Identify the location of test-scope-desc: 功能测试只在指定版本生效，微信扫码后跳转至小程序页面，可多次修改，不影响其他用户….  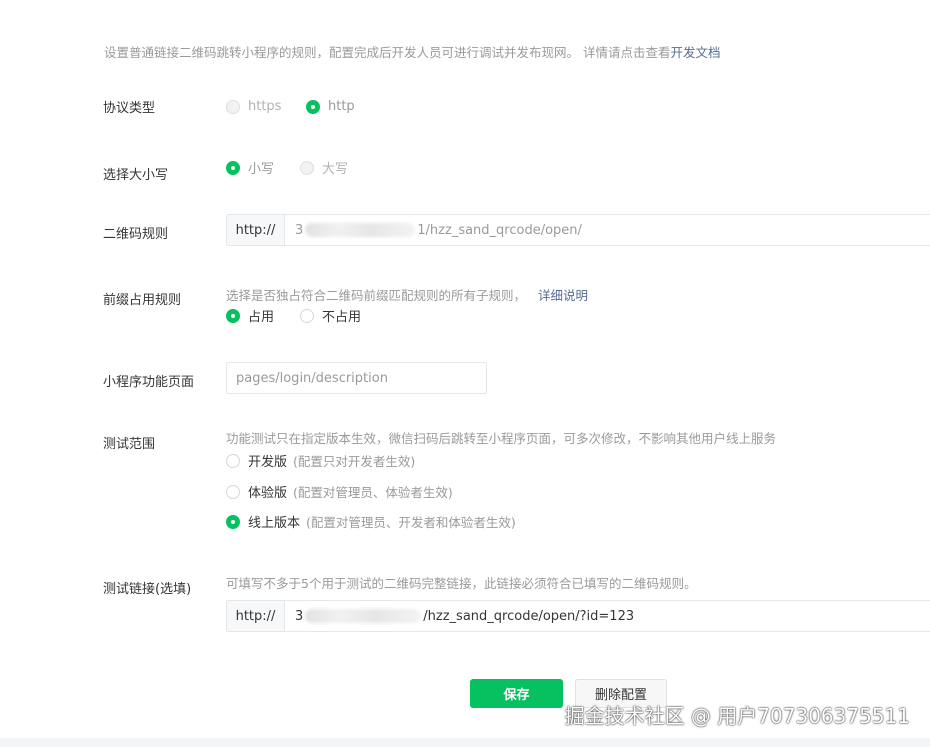
(501, 438).